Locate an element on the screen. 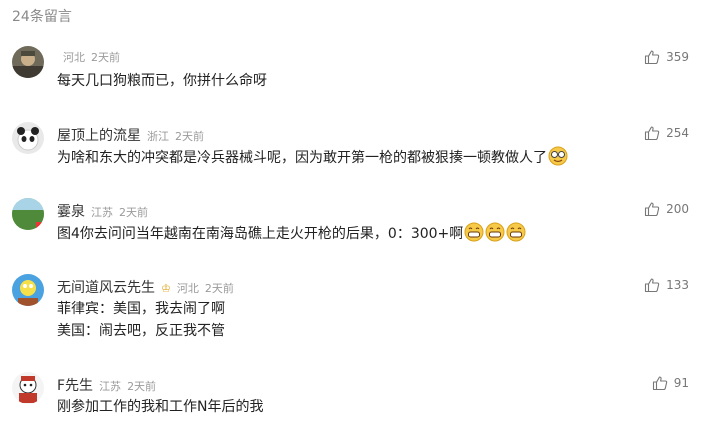 The image size is (701, 432). nerd-emoji is located at coordinates (558, 156).